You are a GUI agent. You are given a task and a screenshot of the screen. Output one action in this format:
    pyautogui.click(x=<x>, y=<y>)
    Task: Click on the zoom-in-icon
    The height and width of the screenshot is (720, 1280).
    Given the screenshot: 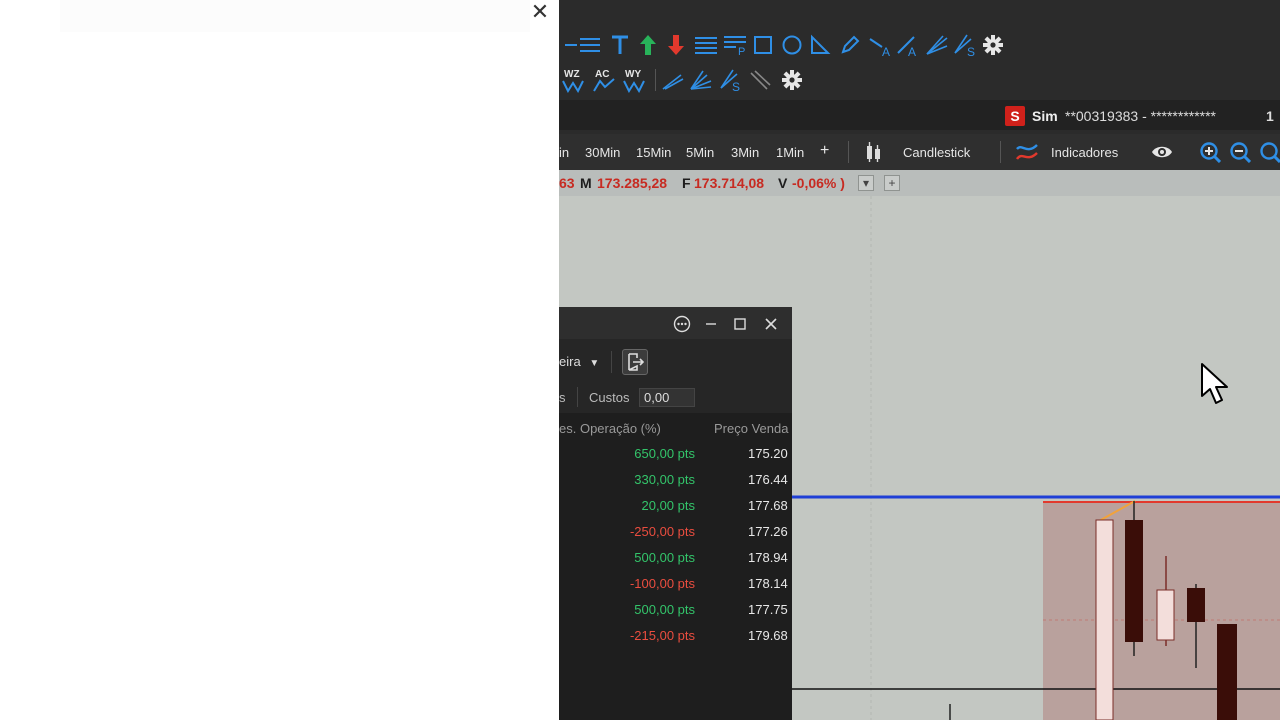 What is the action you would take?
    pyautogui.click(x=1210, y=152)
    